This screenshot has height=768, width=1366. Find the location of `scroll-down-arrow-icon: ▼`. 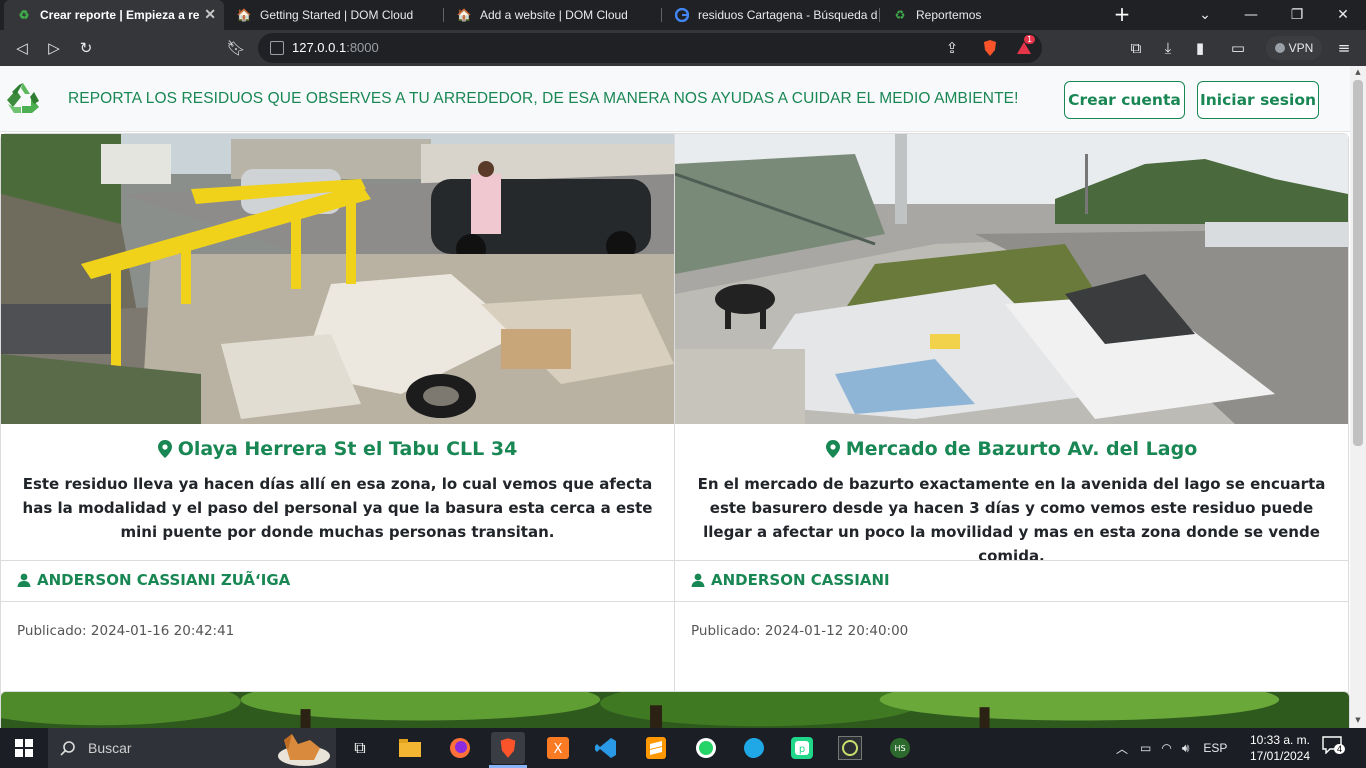

scroll-down-arrow-icon: ▼ is located at coordinates (1358, 720).